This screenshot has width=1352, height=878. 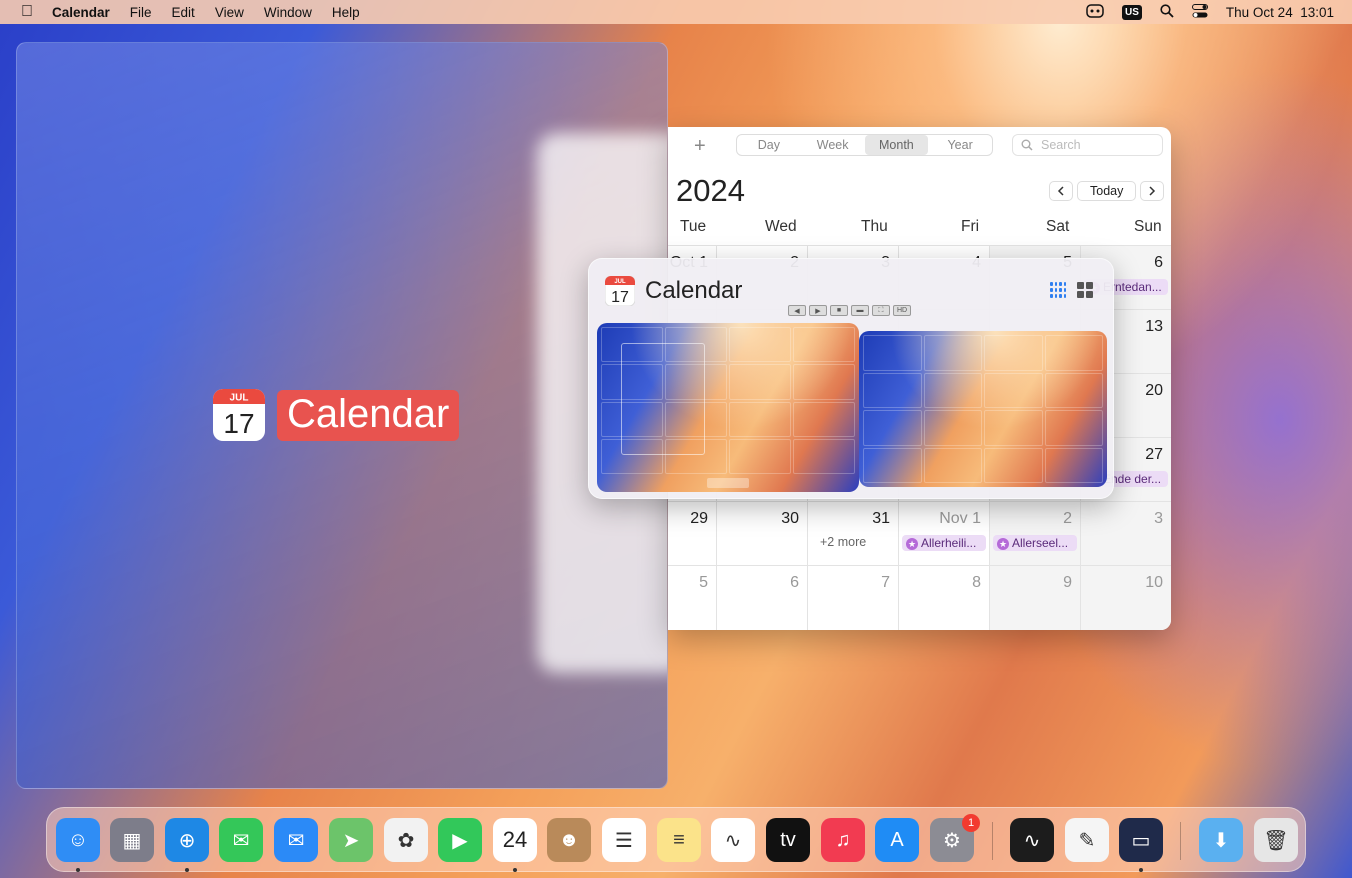 What do you see at coordinates (960, 518) in the screenshot?
I see `day-number: Nov 1` at bounding box center [960, 518].